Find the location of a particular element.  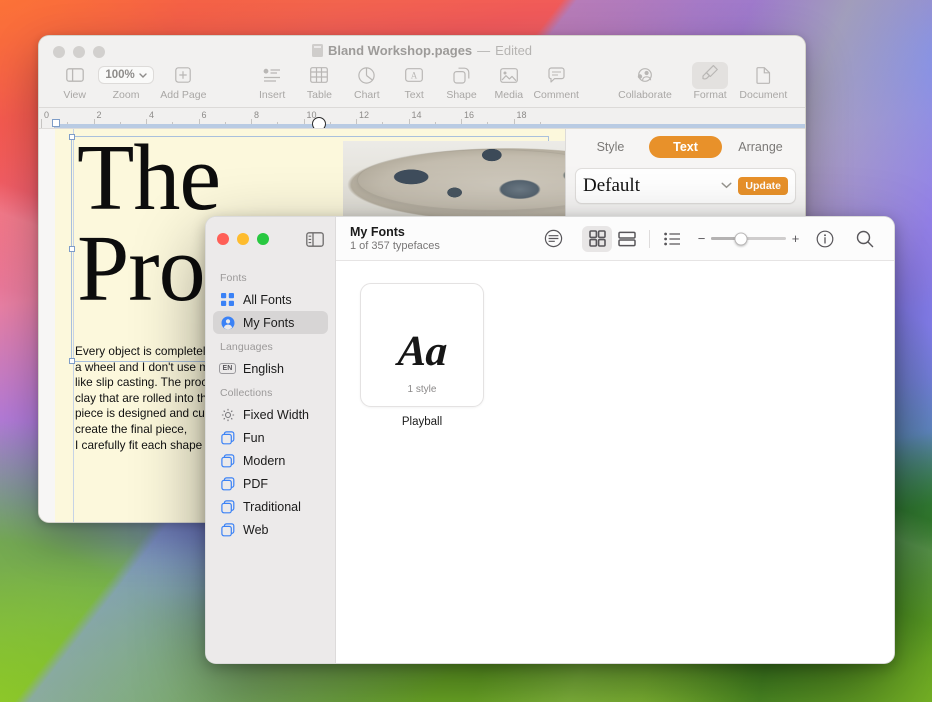

ruler-tick-label: 6 is located at coordinates (204, 115).